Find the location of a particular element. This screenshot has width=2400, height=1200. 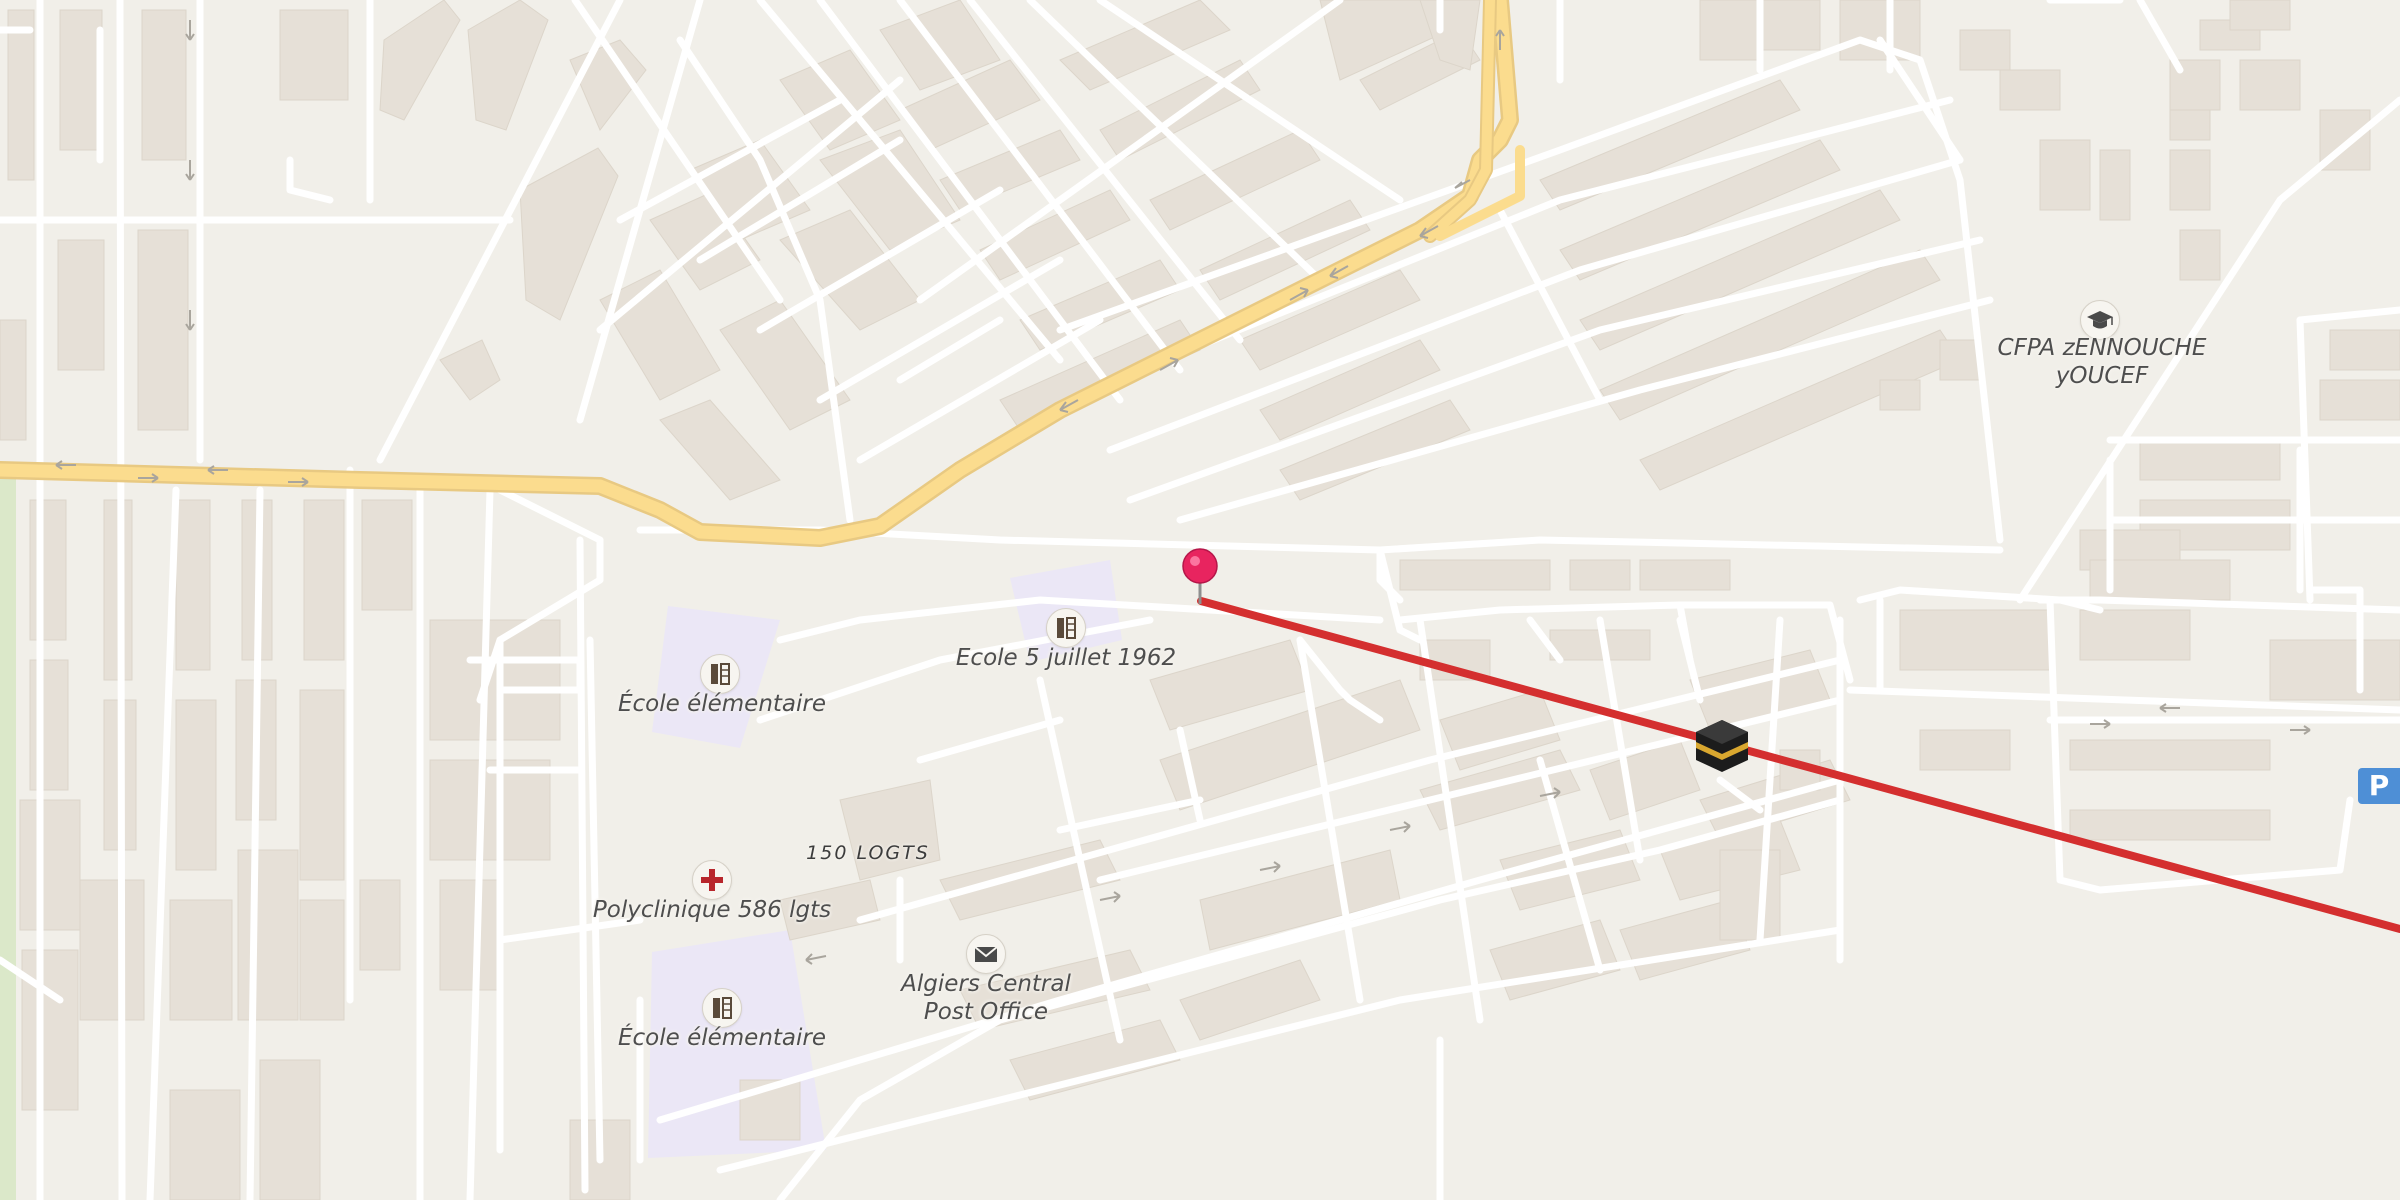

training-center-label-line1: CFPA zENNOUCHE is located at coordinates (2102, 348).